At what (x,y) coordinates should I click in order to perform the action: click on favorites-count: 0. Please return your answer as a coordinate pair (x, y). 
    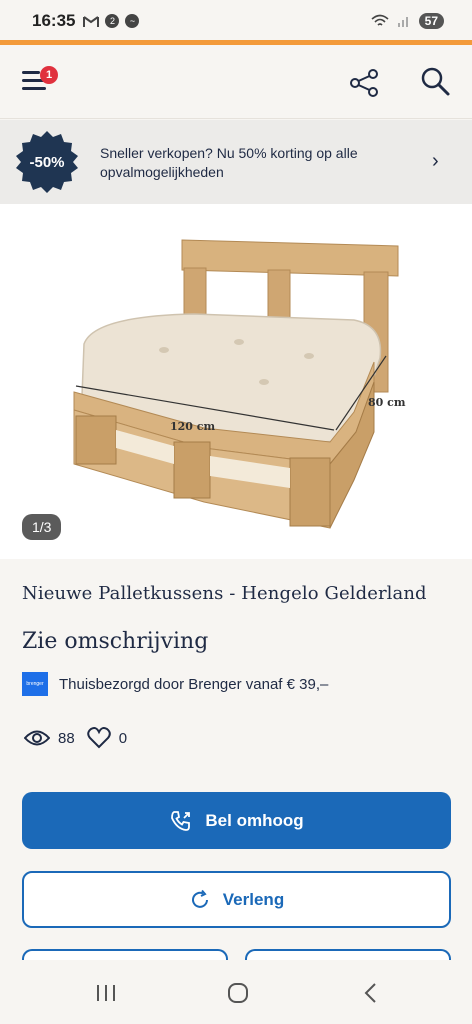
    Looking at the image, I should click on (123, 738).